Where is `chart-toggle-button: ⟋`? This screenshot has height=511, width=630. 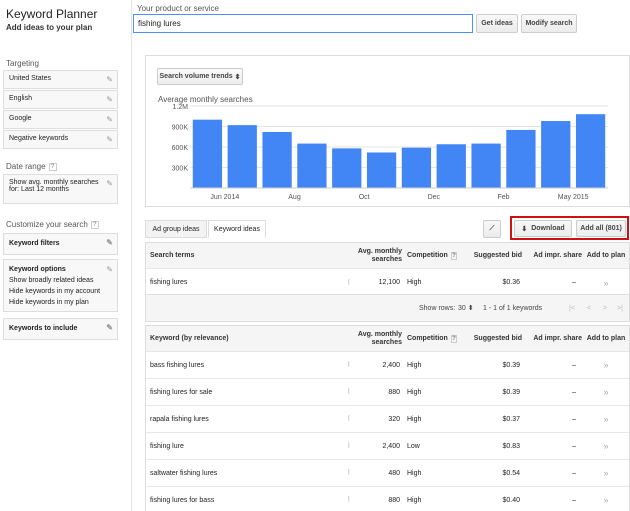 chart-toggle-button: ⟋ is located at coordinates (492, 229).